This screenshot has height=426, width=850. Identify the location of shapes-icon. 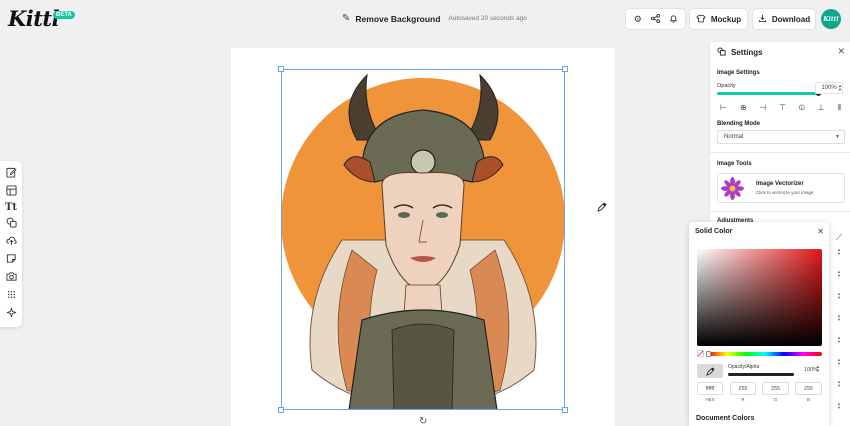
(11, 224).